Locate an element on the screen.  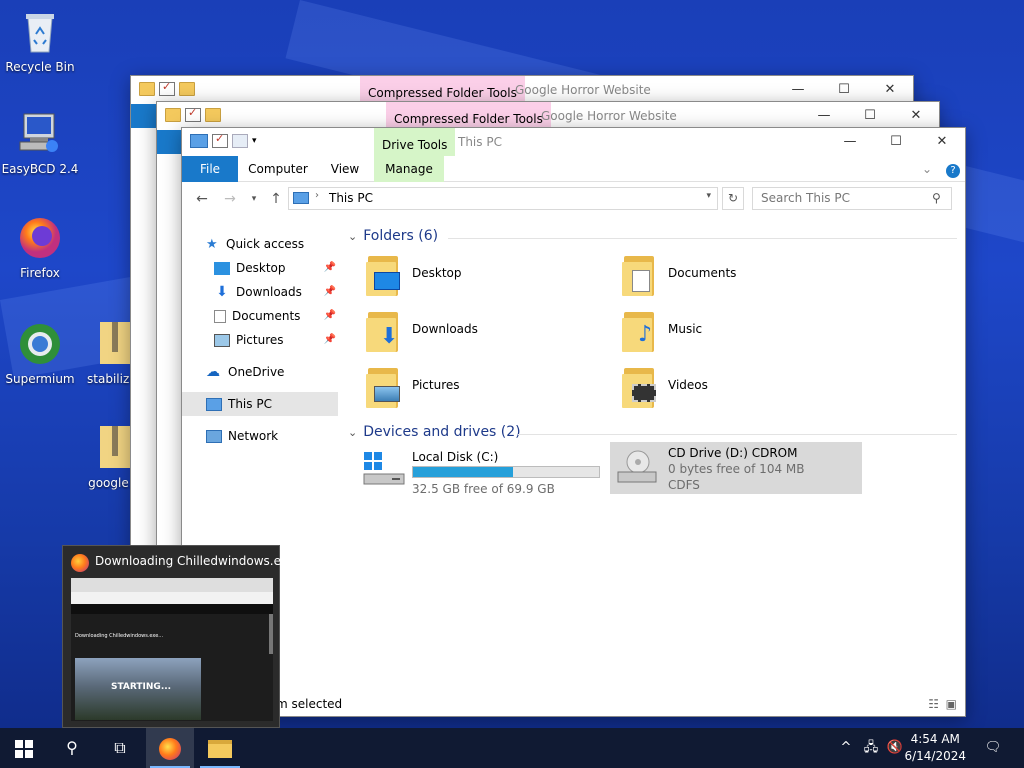
folder-documents: Documents is located at coordinates (732, 278).